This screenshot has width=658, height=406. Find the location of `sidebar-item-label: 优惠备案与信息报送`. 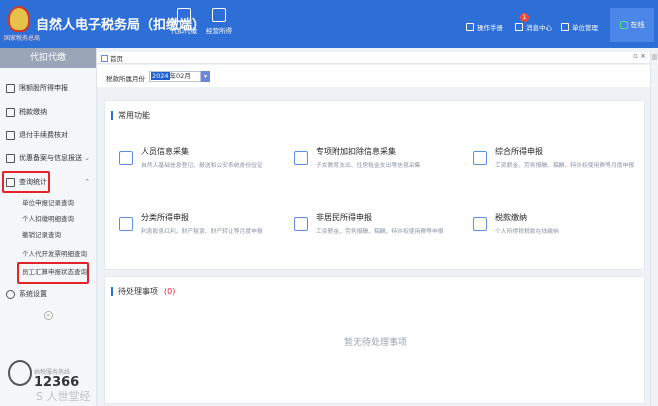

sidebar-item-label: 优惠备案与信息报送 is located at coordinates (50, 158).